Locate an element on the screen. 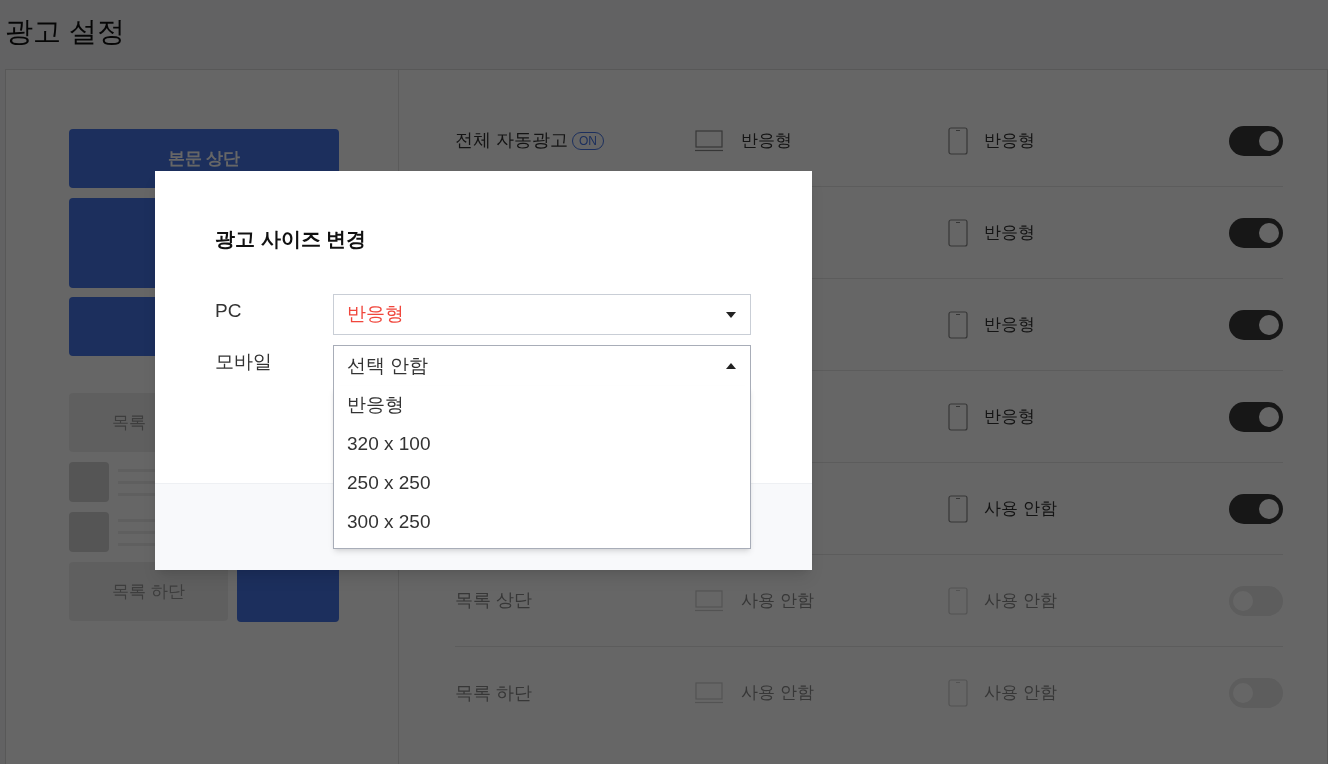  field-label: PC is located at coordinates (229, 311).